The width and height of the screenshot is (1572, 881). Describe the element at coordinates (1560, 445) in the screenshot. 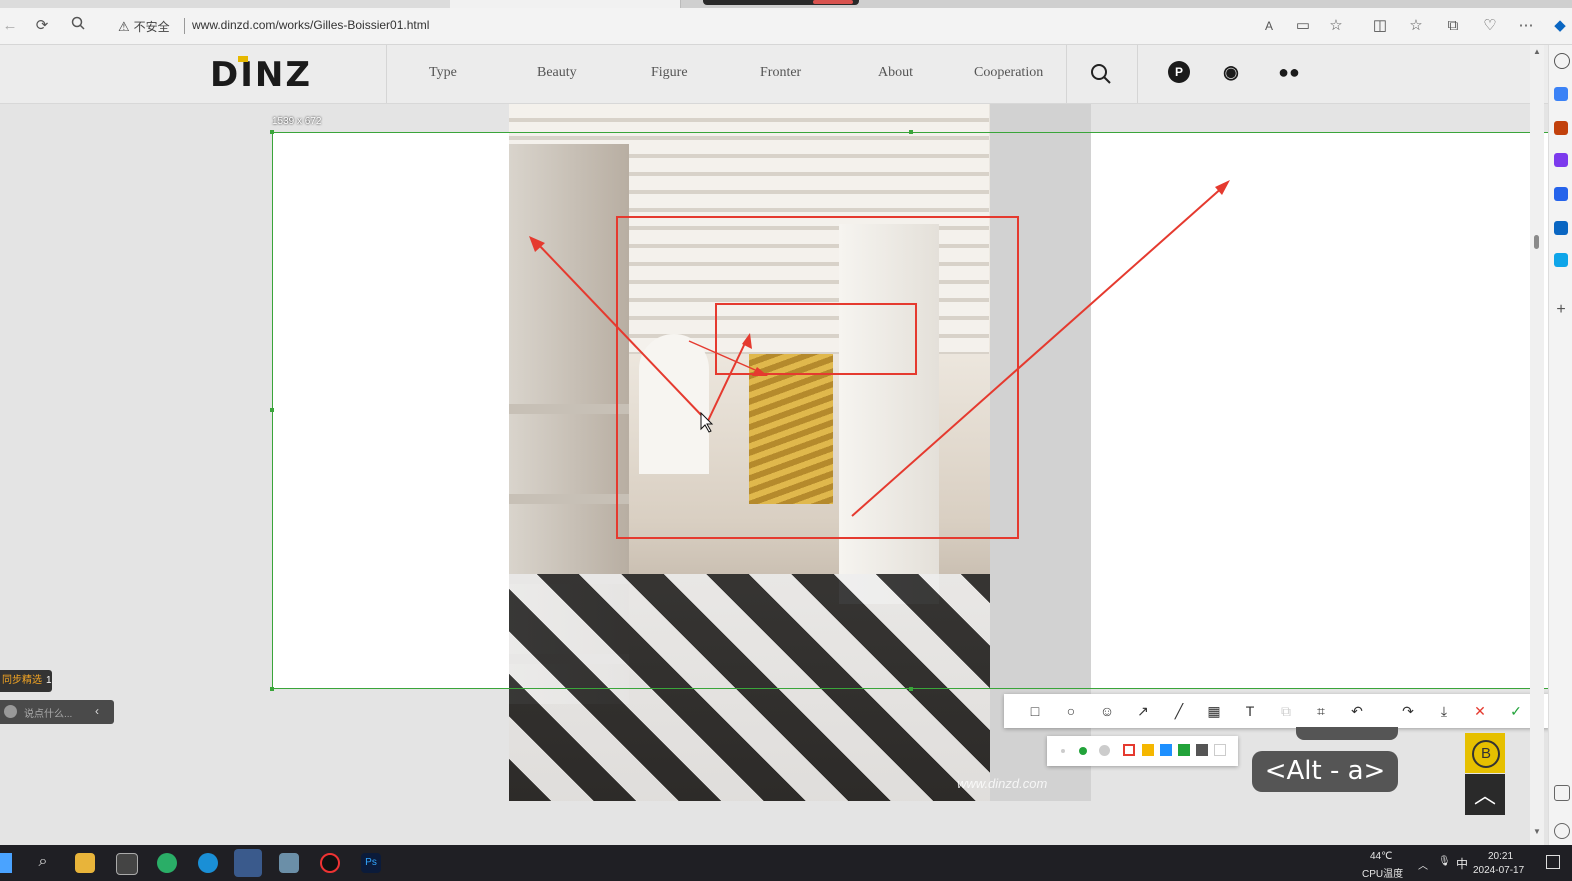

I see `edge-sidebar: +` at that location.